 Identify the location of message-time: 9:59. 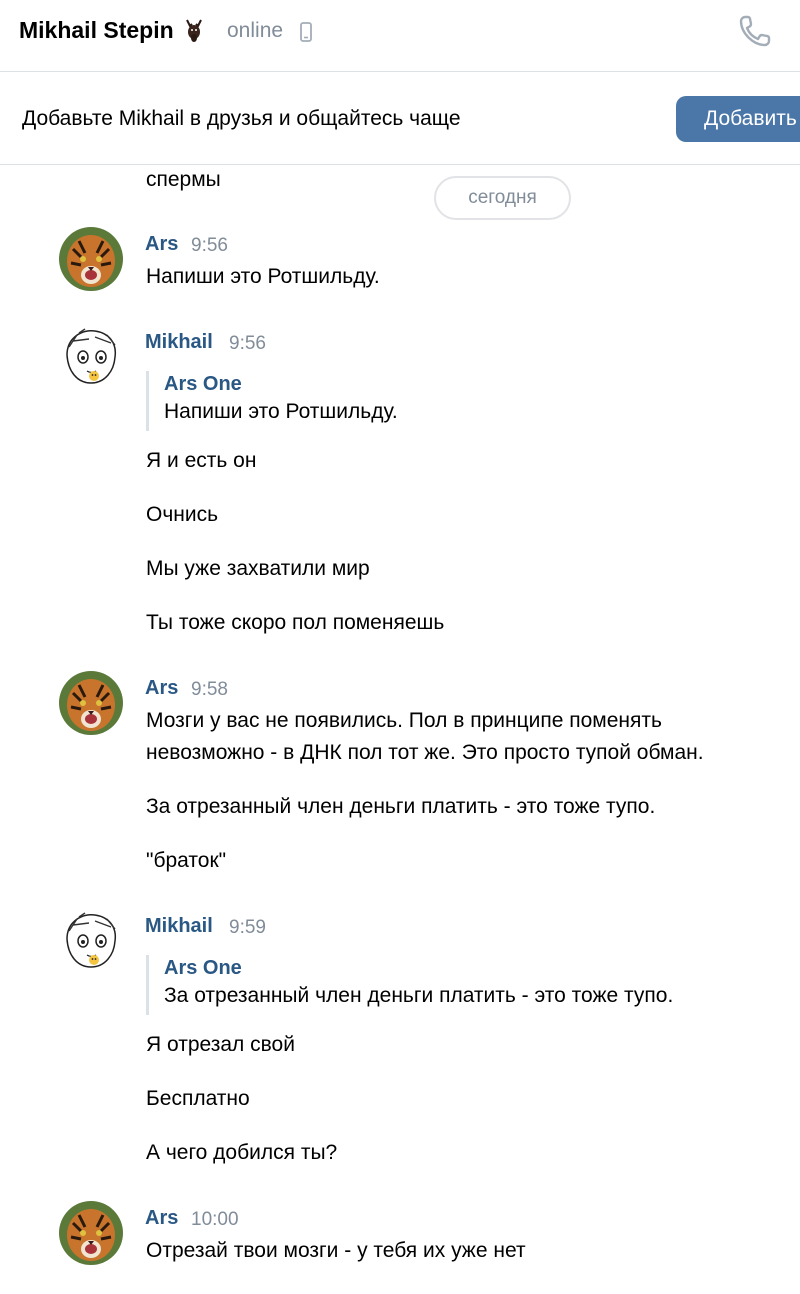
(247, 928).